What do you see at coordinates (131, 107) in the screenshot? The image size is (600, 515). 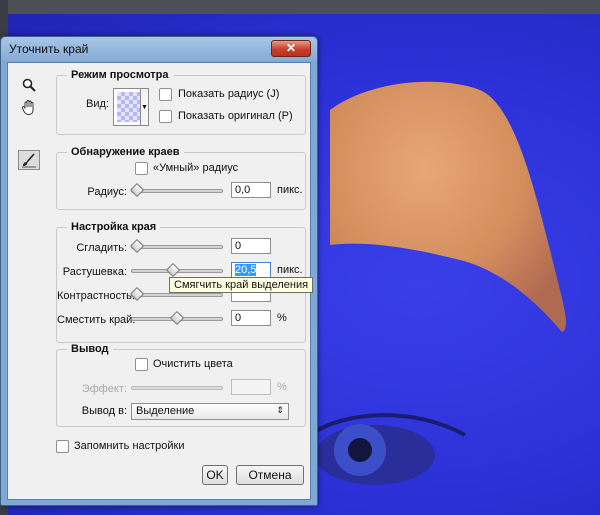 I see `view-mode-picker: ▼` at bounding box center [131, 107].